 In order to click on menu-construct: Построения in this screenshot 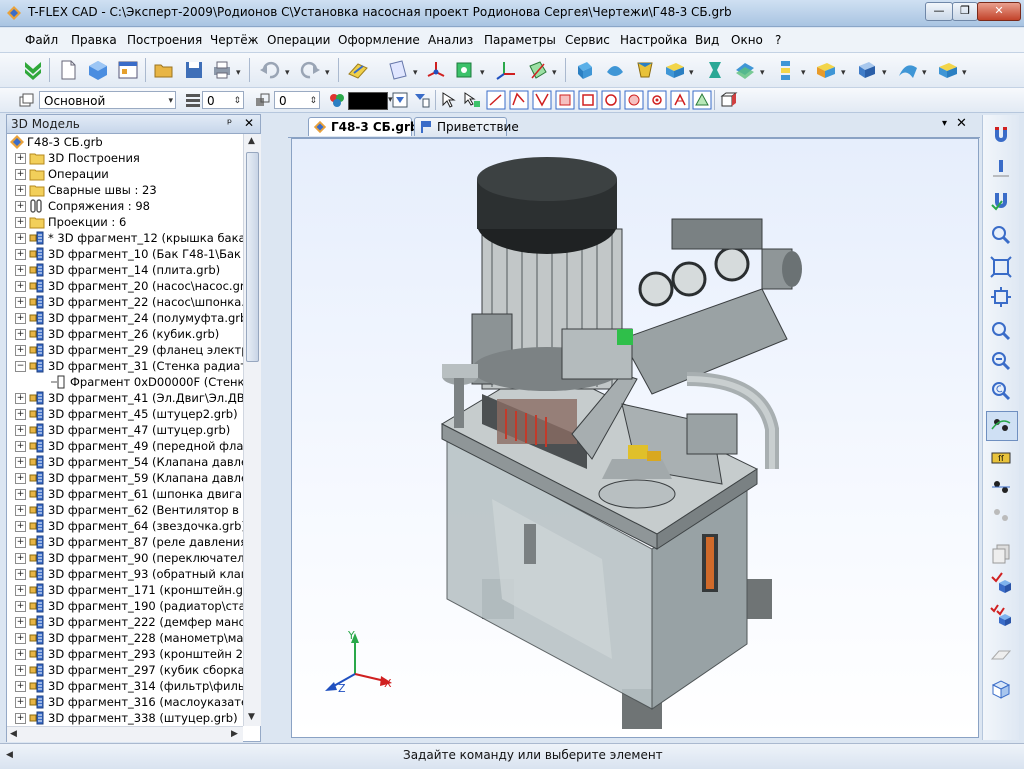, I will do `click(164, 40)`.